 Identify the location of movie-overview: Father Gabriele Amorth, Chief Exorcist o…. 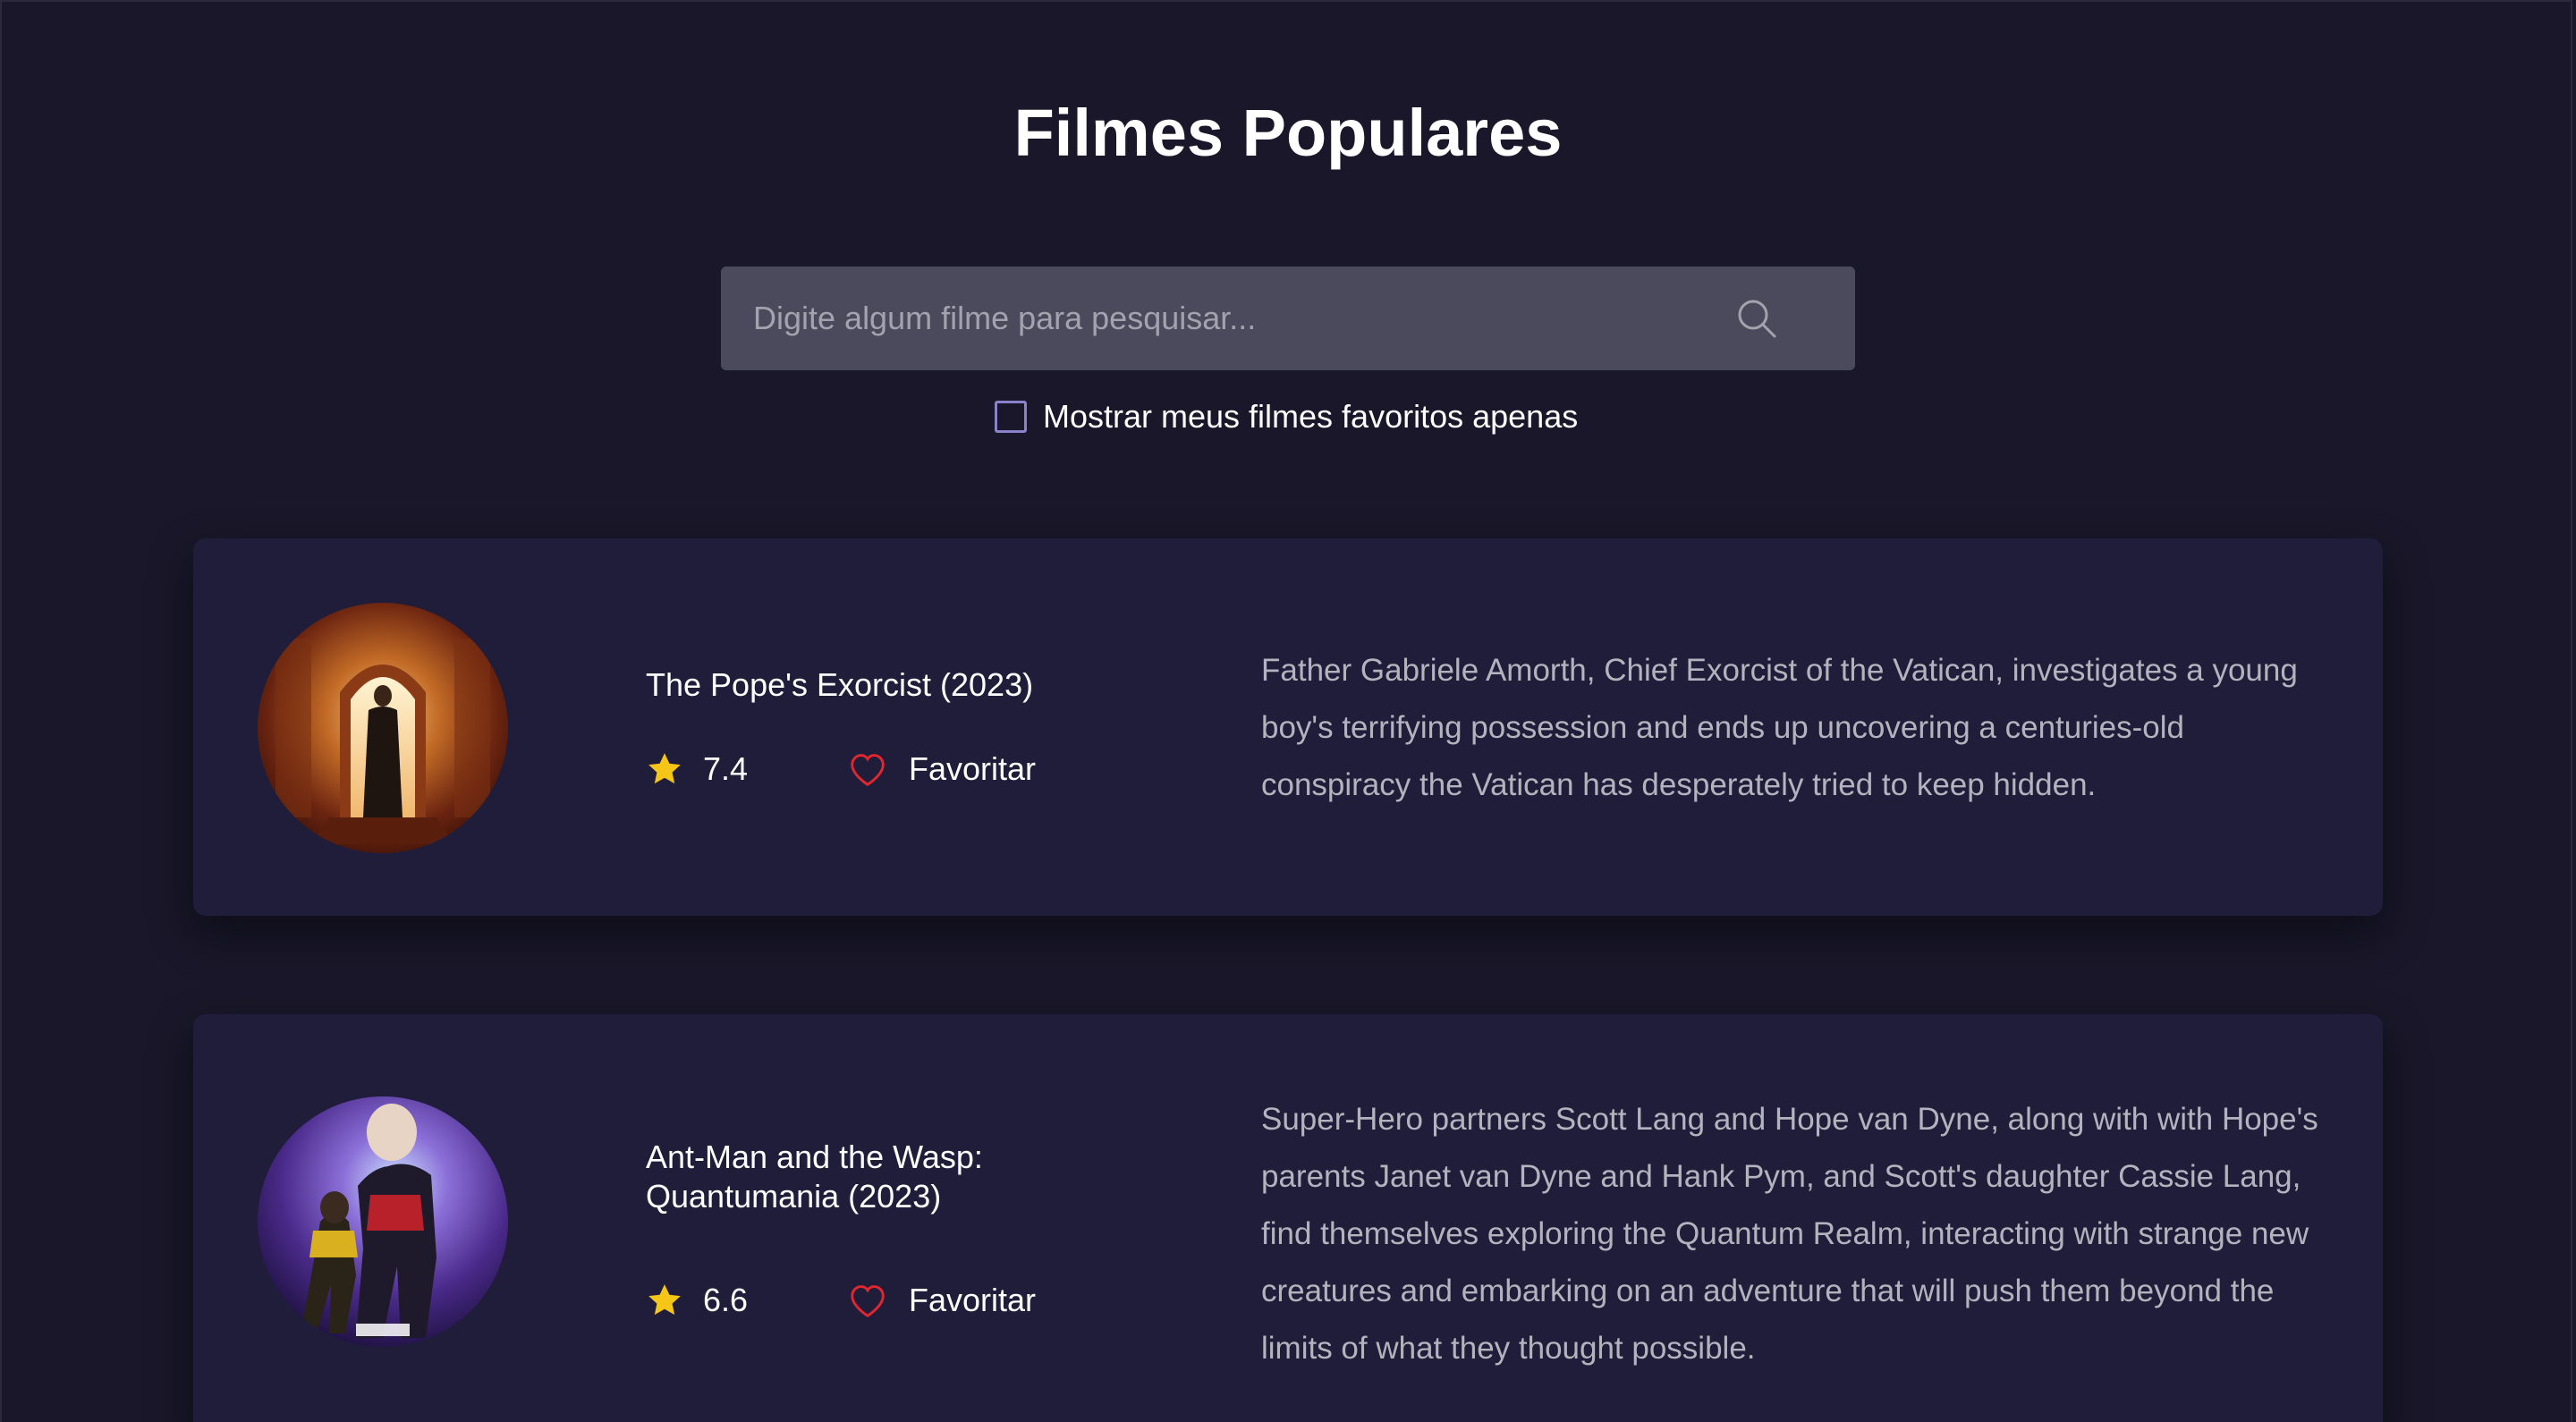
(1779, 727).